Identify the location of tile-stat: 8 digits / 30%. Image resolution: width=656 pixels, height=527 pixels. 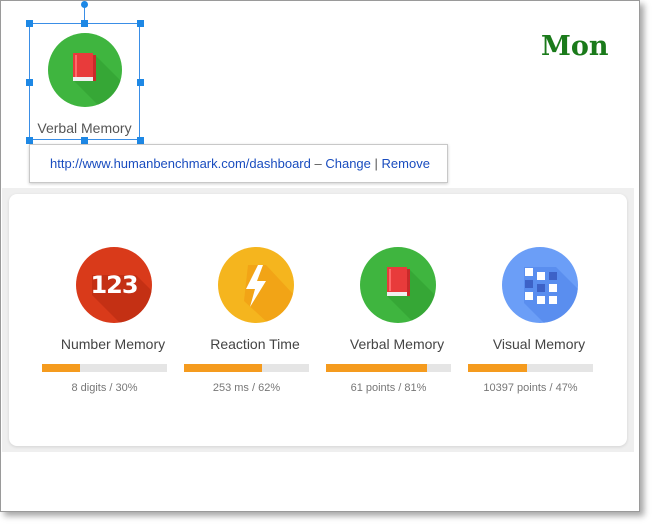
(104, 388).